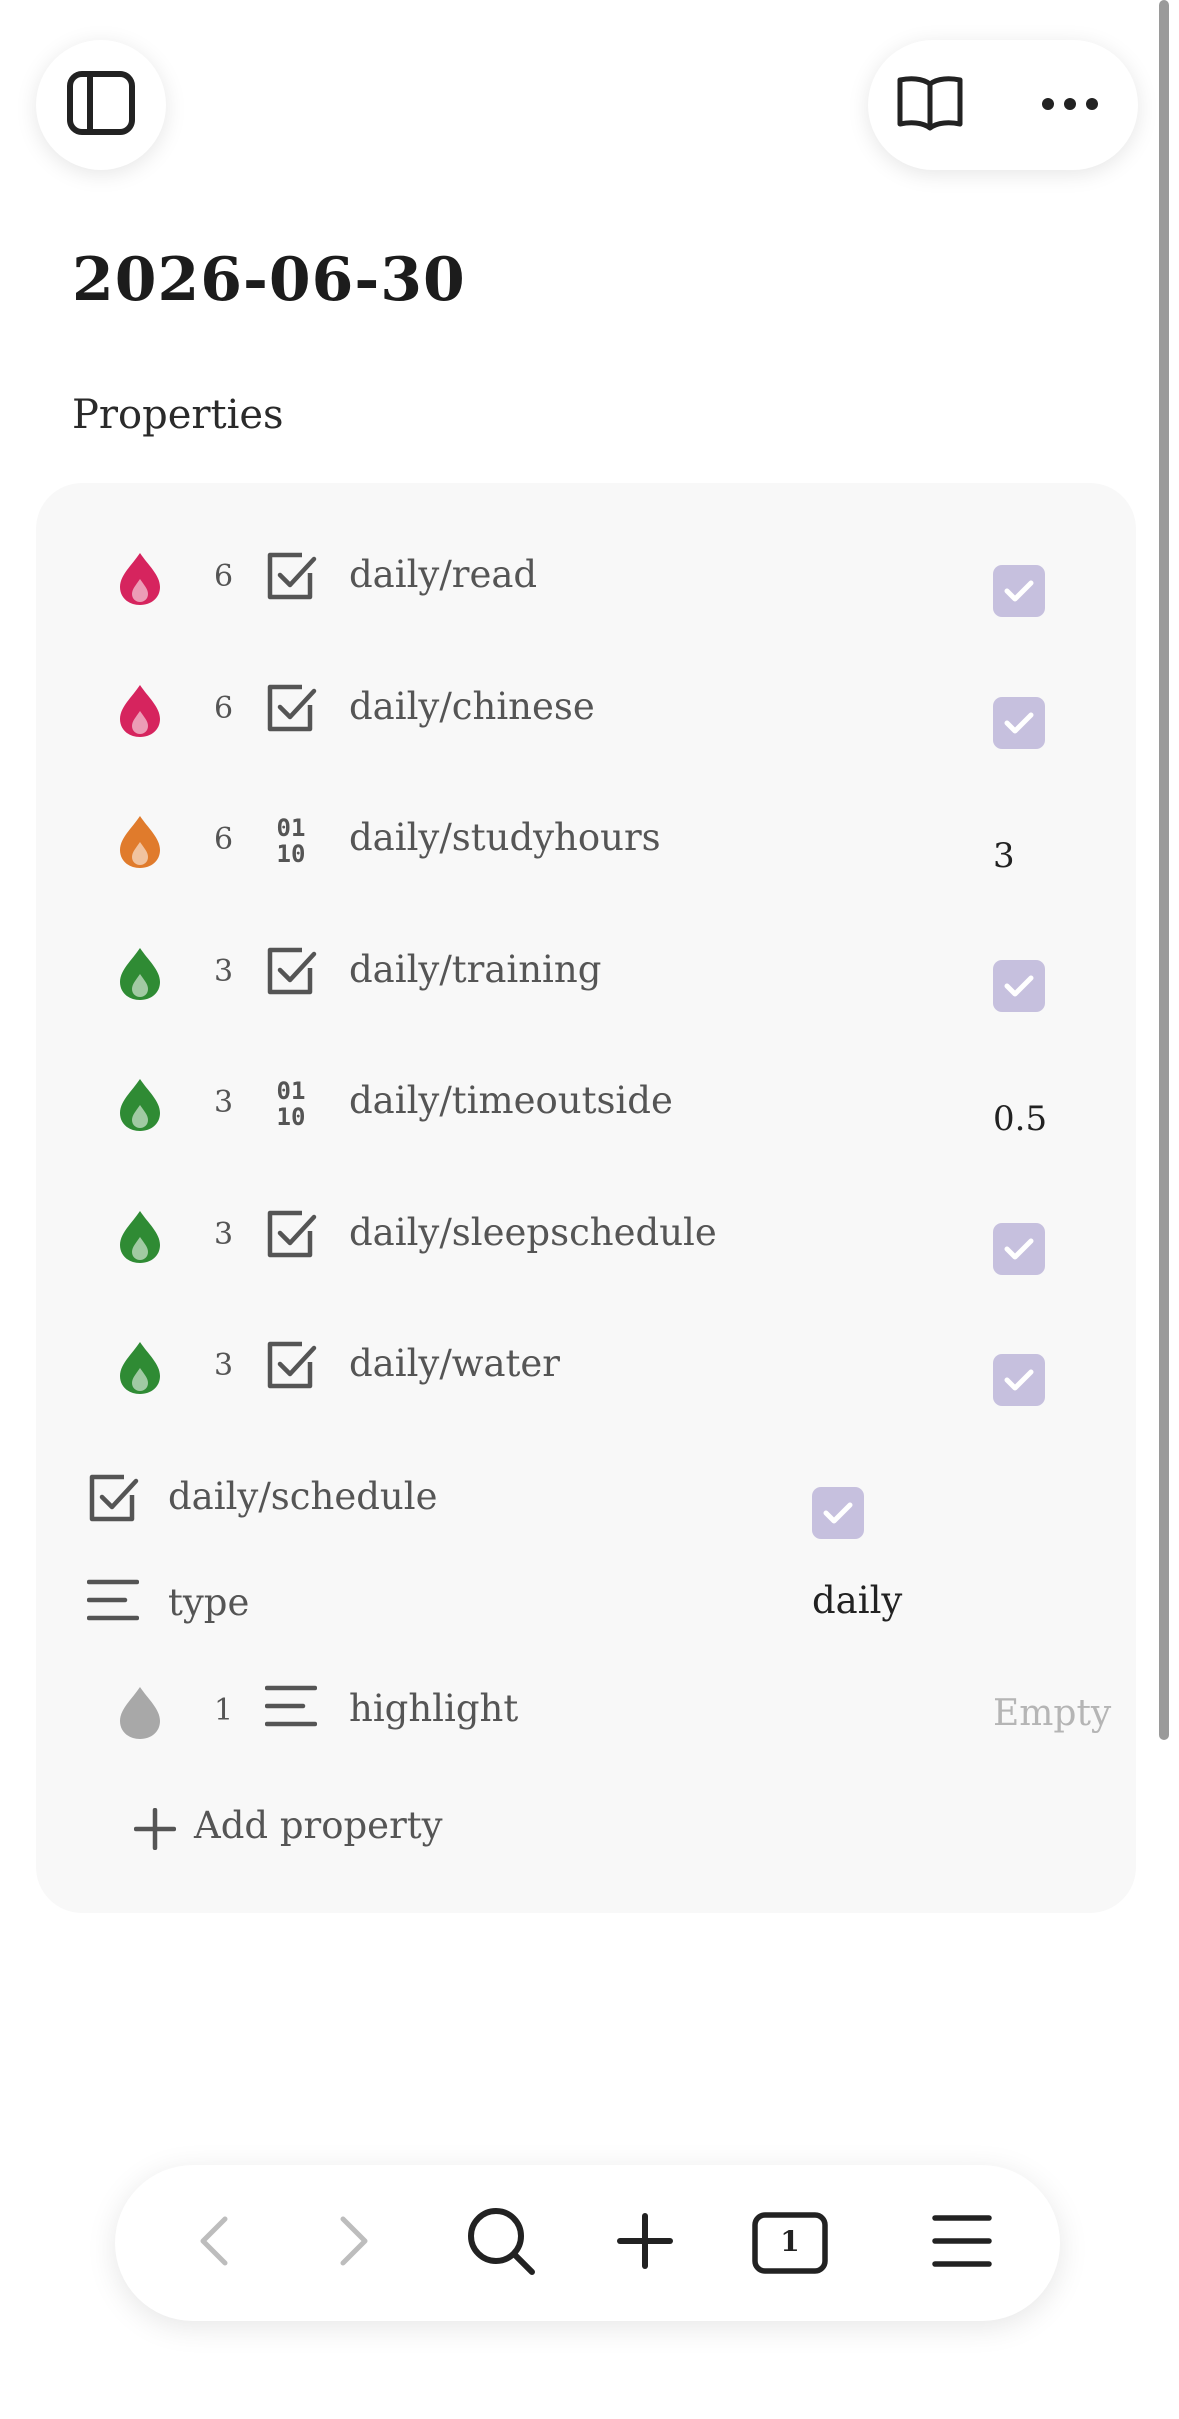 Image resolution: width=1179 pixels, height=2419 pixels. I want to click on page-title: 2026-06-30, so click(269, 280).